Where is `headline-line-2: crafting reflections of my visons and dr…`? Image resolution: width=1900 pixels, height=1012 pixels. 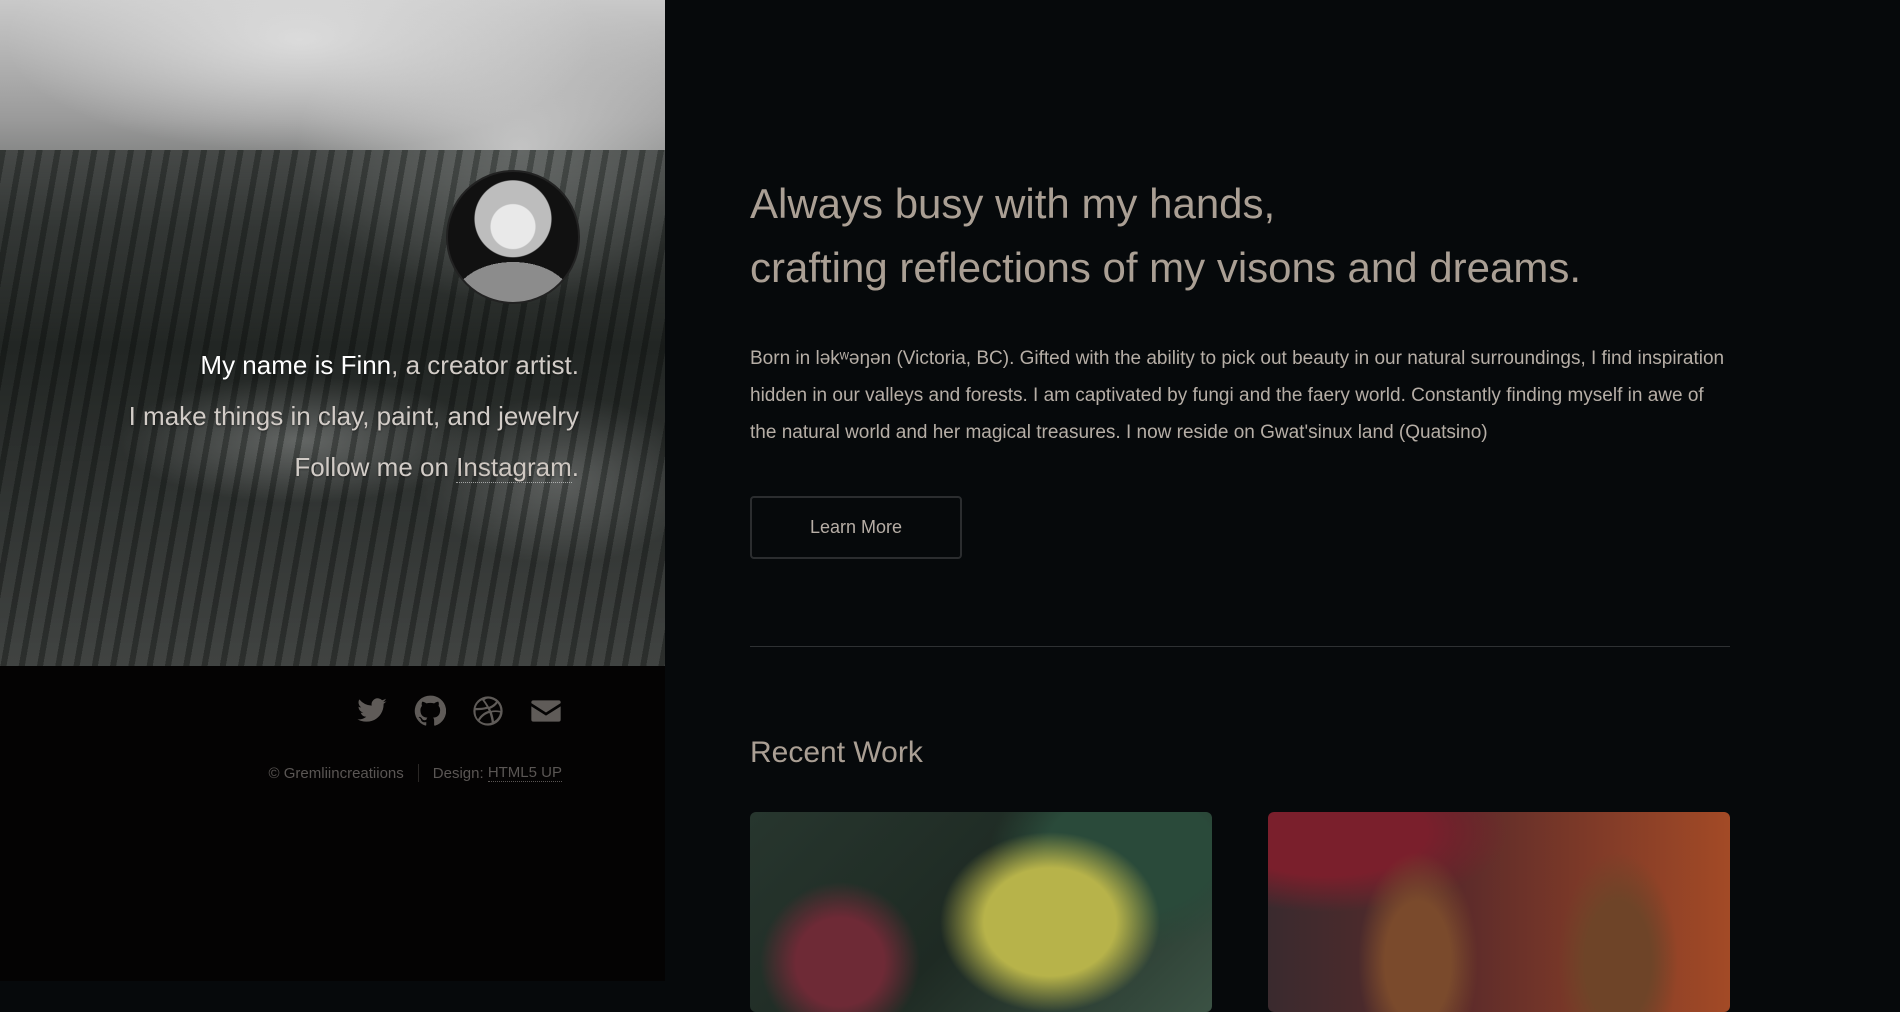
headline-line-2: crafting reflections of my visons and dr… is located at coordinates (1166, 267).